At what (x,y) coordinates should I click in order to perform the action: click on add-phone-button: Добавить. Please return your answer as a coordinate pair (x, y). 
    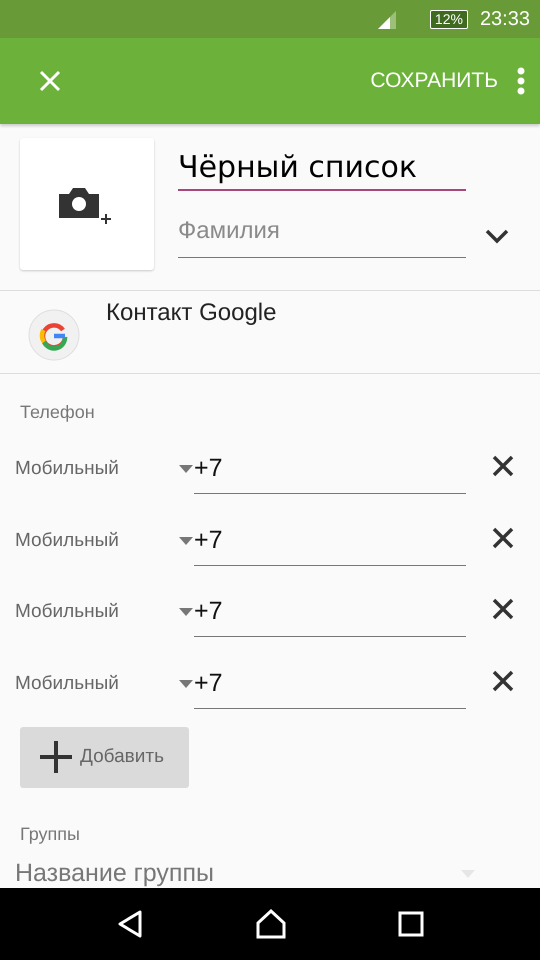
    Looking at the image, I should click on (104, 757).